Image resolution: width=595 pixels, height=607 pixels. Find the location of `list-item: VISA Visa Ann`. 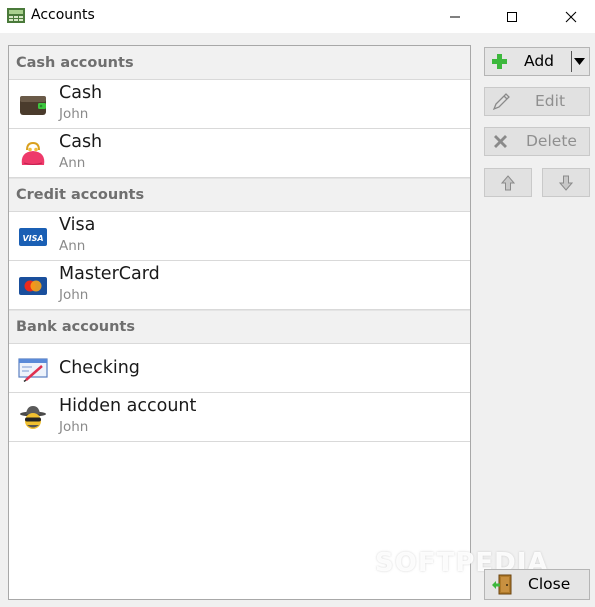

list-item: VISA Visa Ann is located at coordinates (239, 236).